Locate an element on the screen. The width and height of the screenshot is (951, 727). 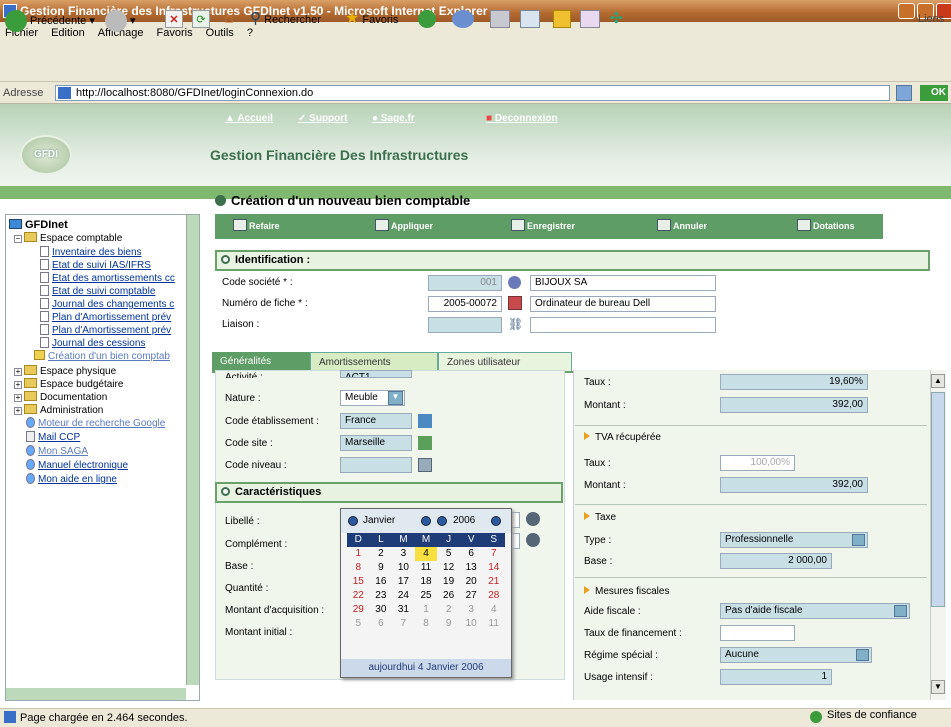
calendar-day: 17 is located at coordinates (403, 582).